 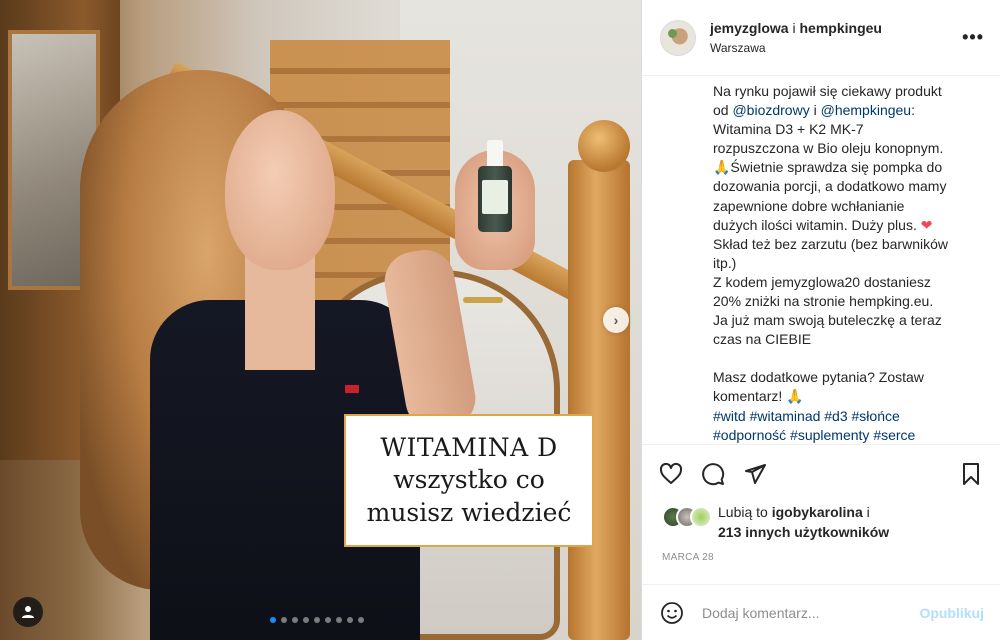 I want to click on person-face, so click(x=280, y=190).